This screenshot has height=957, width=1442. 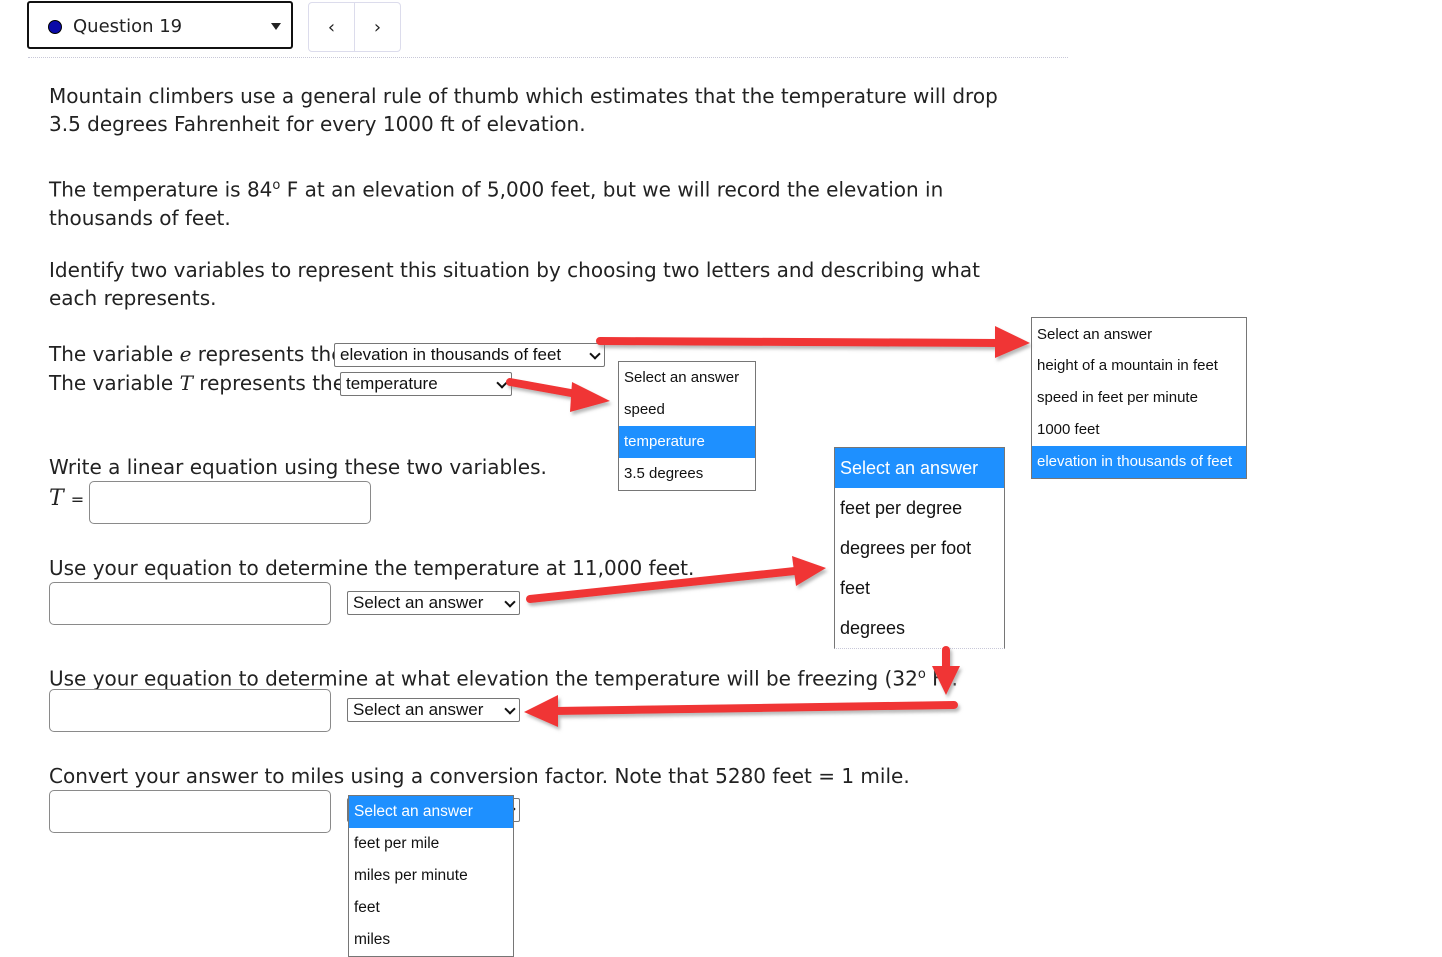 What do you see at coordinates (431, 844) in the screenshot?
I see `option: feet per mile` at bounding box center [431, 844].